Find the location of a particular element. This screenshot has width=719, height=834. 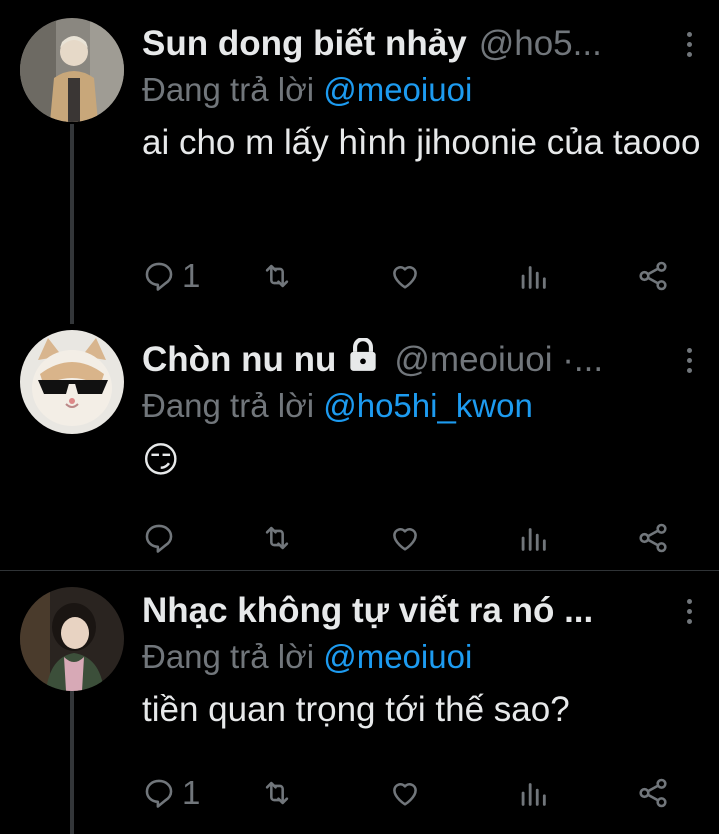

tweet-text: ai cho m lấy hình jihoonie của taooo is located at coordinates (421, 142).